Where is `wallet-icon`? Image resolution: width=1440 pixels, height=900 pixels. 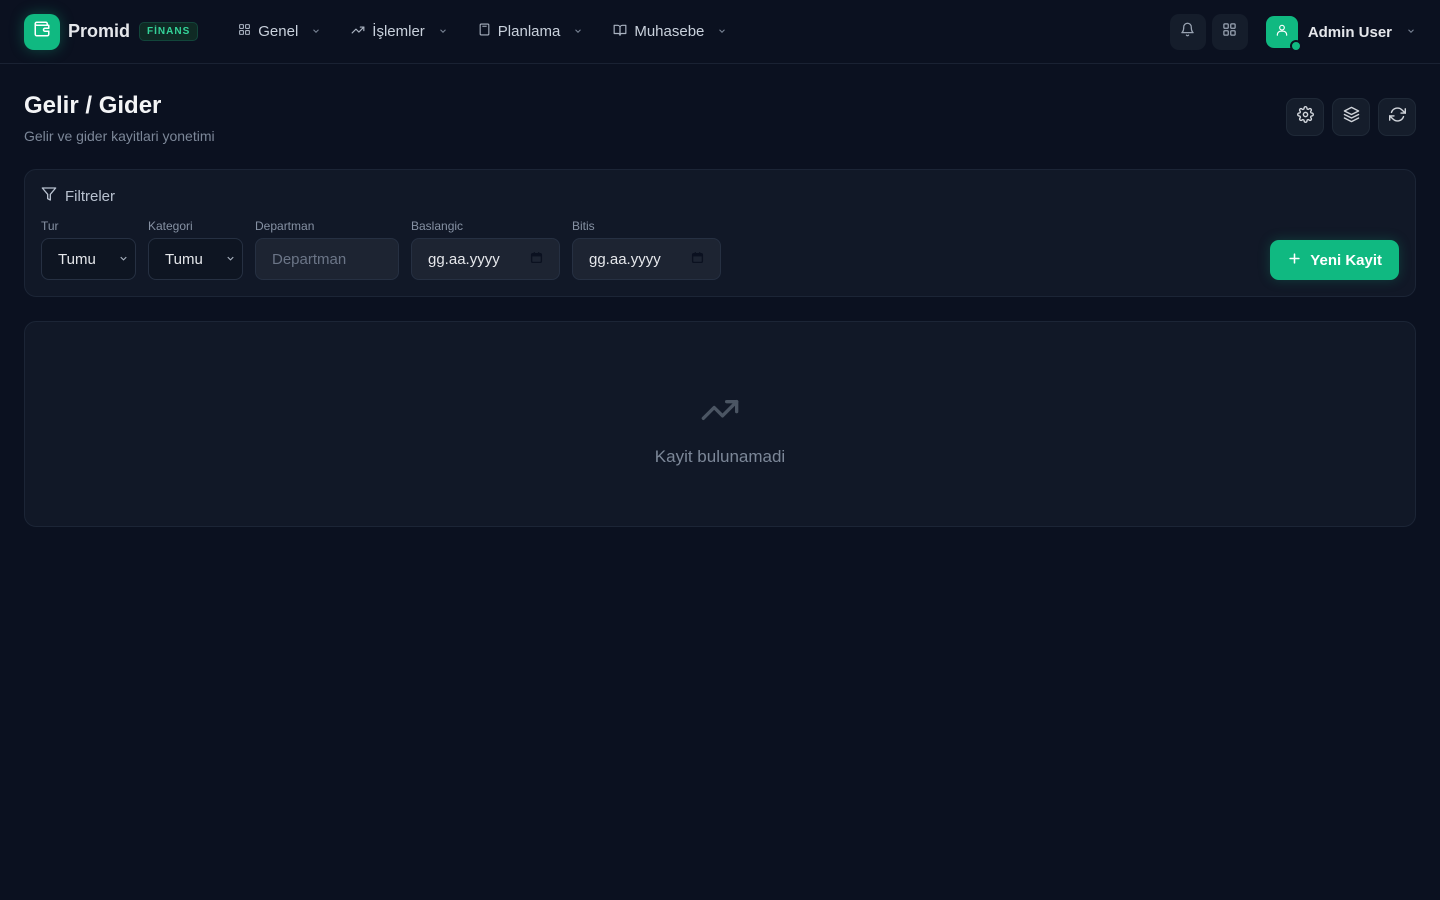 wallet-icon is located at coordinates (42, 31).